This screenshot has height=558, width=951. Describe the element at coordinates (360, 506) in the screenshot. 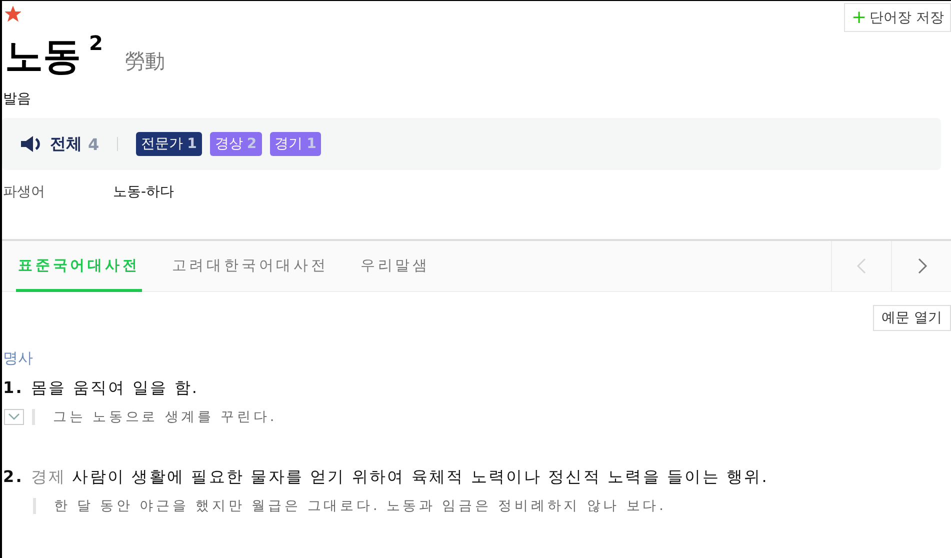

I see `example-sentence: 한 달 동안 야근을 했지만 월급은 그대로다. 노동과 임금은 정비례하지 않나 보다.` at that location.